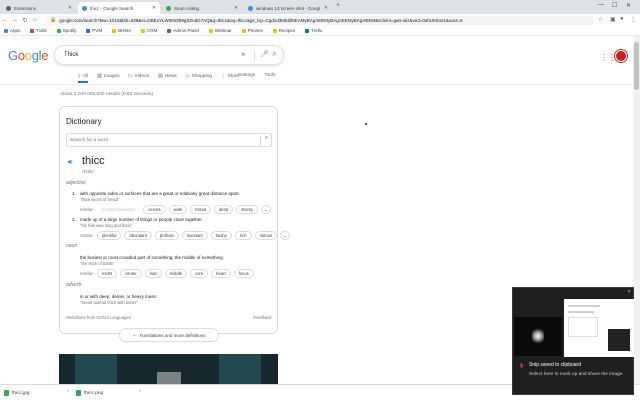  I want to click on google-apps-icon: ⋮⋮, so click(608, 57).